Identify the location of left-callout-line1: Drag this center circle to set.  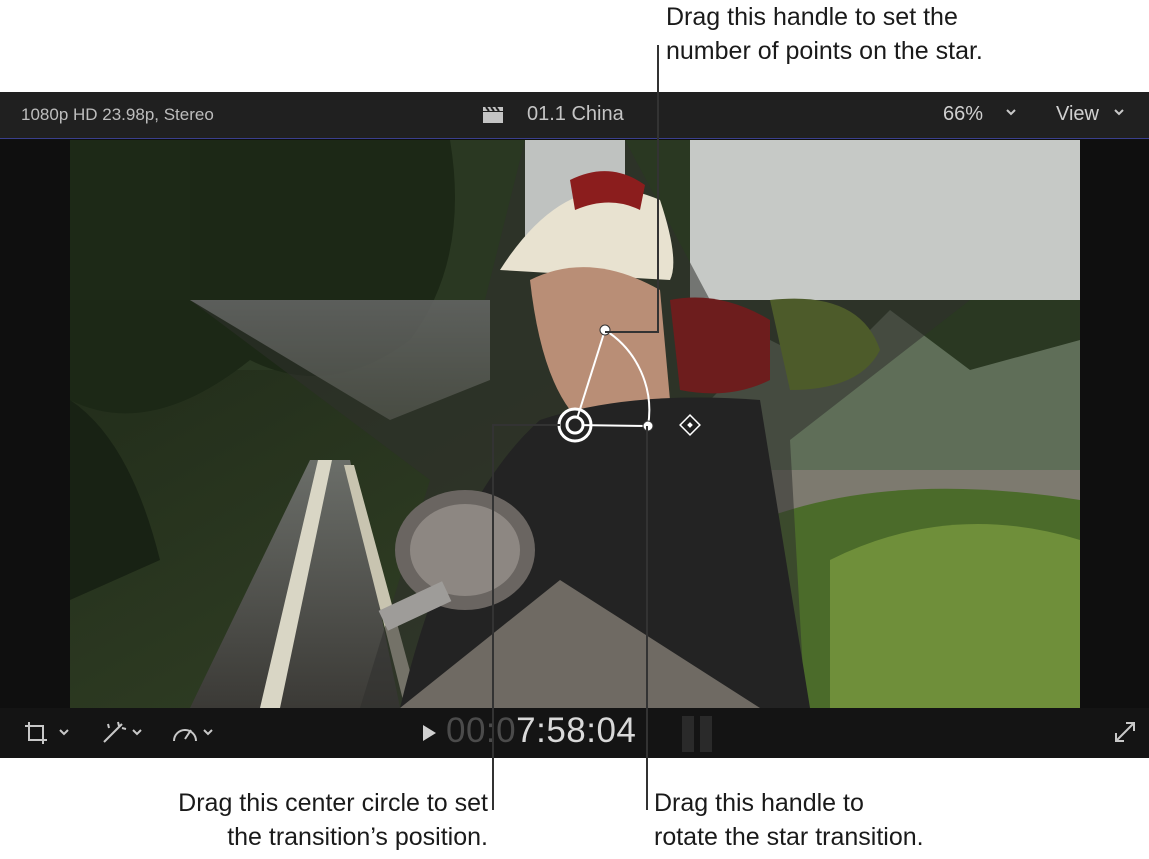
(333, 803).